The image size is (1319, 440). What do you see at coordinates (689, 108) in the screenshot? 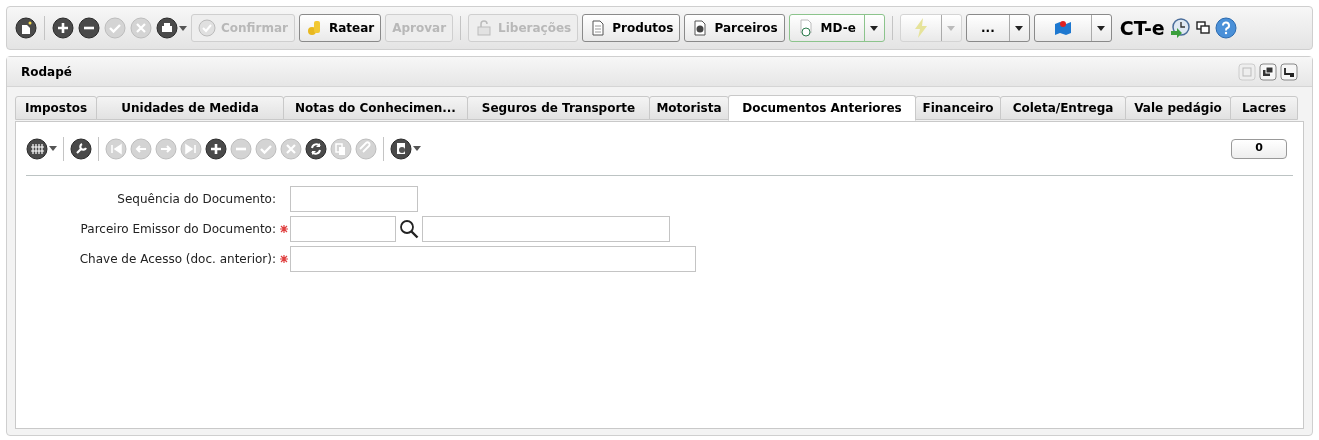
I see `tab: Motorista` at bounding box center [689, 108].